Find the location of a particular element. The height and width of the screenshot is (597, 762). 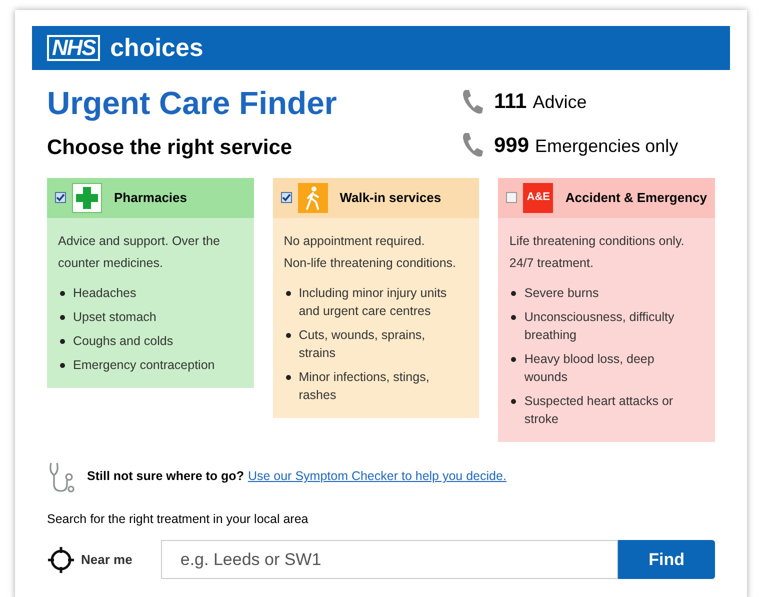

list-item: Cuts, wounds, sprains, strains is located at coordinates (362, 344).